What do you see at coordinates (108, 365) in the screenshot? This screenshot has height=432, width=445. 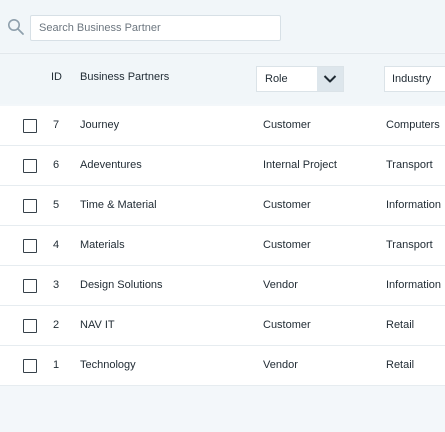 I see `row-partner-name: Technology` at bounding box center [108, 365].